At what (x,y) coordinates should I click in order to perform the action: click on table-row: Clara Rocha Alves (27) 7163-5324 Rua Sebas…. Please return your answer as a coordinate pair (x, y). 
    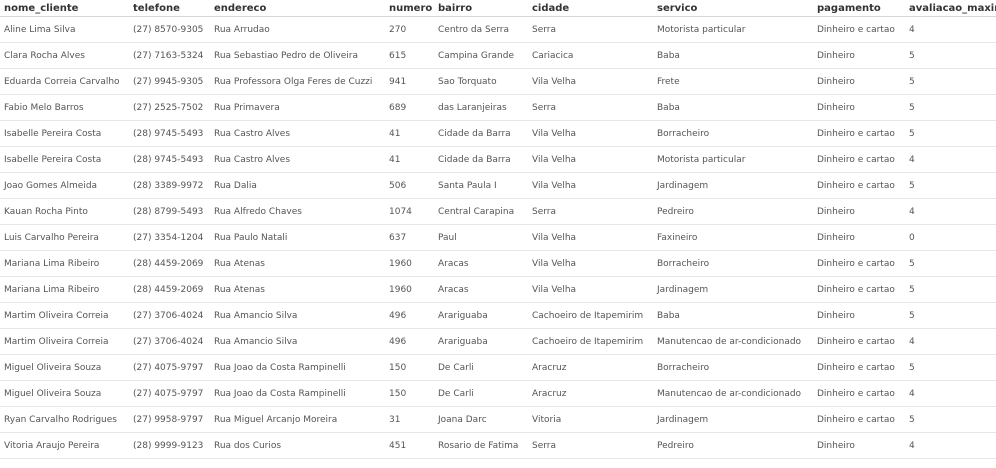
    Looking at the image, I should click on (498, 55).